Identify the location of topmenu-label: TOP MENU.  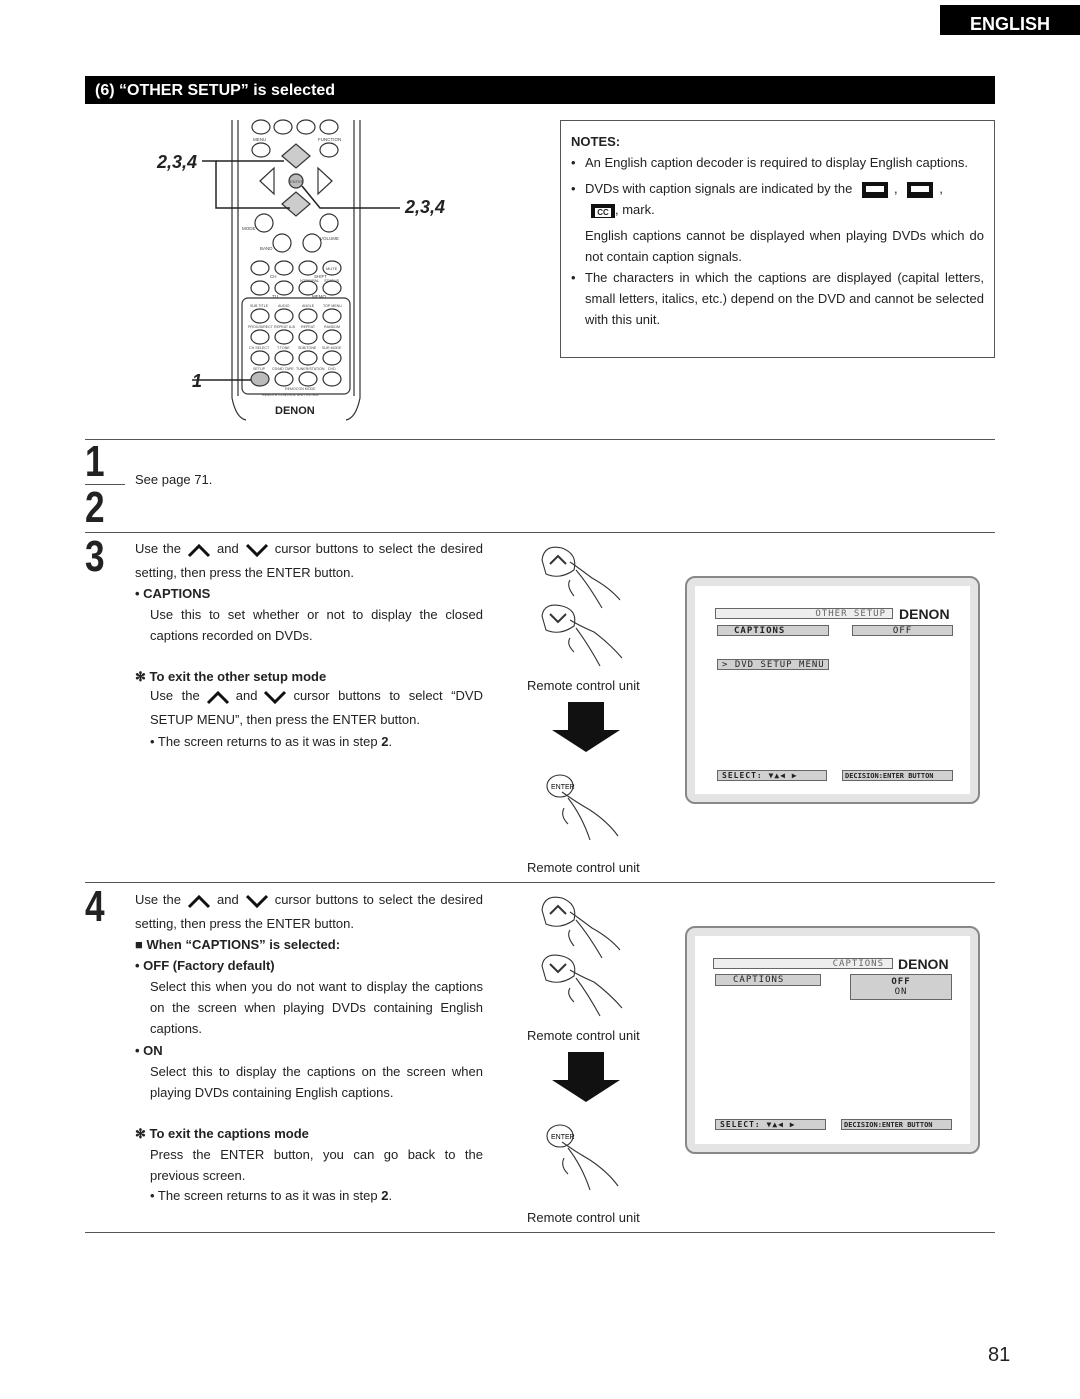
(332, 306).